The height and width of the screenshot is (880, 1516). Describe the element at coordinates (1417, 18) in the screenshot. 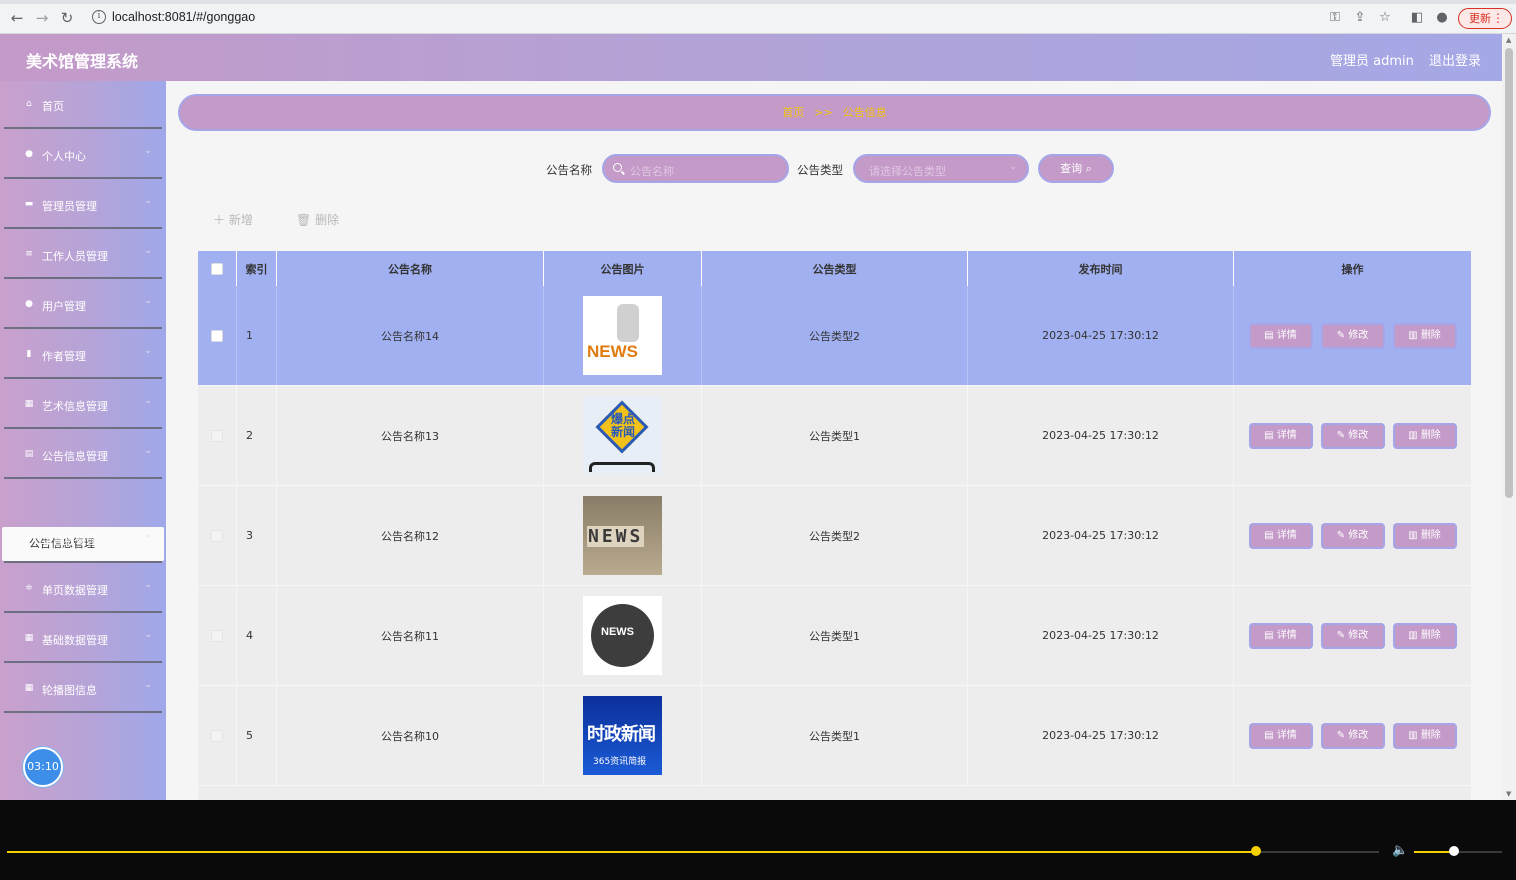

I see `sidepanel-icon: ◧` at that location.